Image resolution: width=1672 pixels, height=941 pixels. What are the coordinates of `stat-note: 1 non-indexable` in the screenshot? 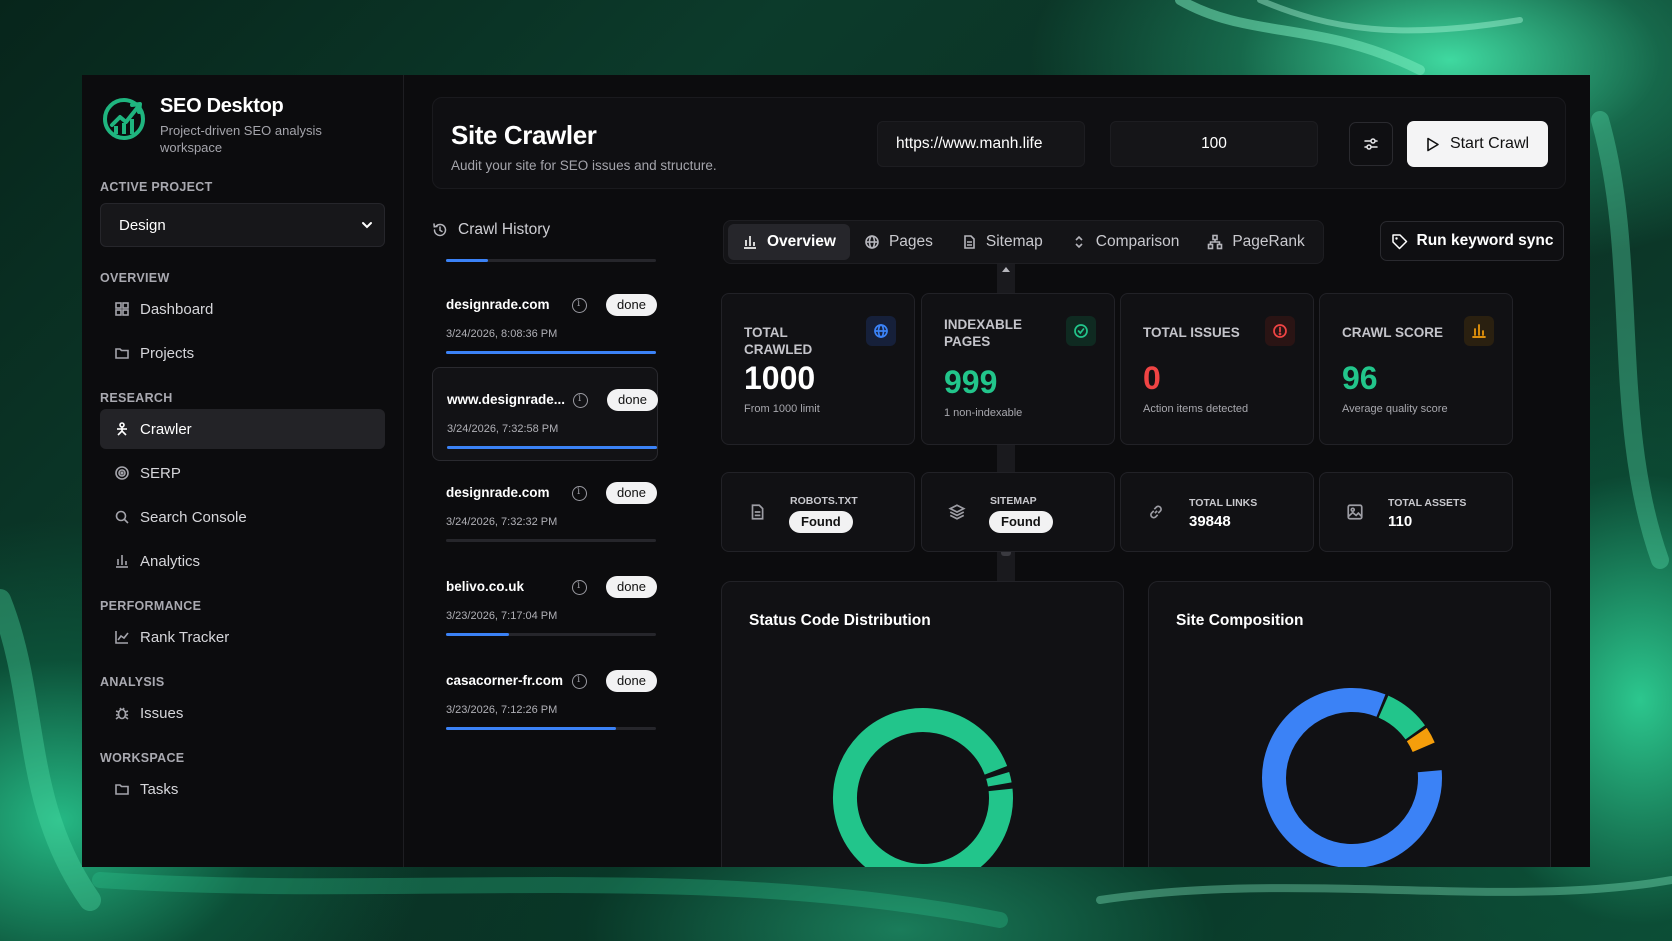 It's located at (983, 413).